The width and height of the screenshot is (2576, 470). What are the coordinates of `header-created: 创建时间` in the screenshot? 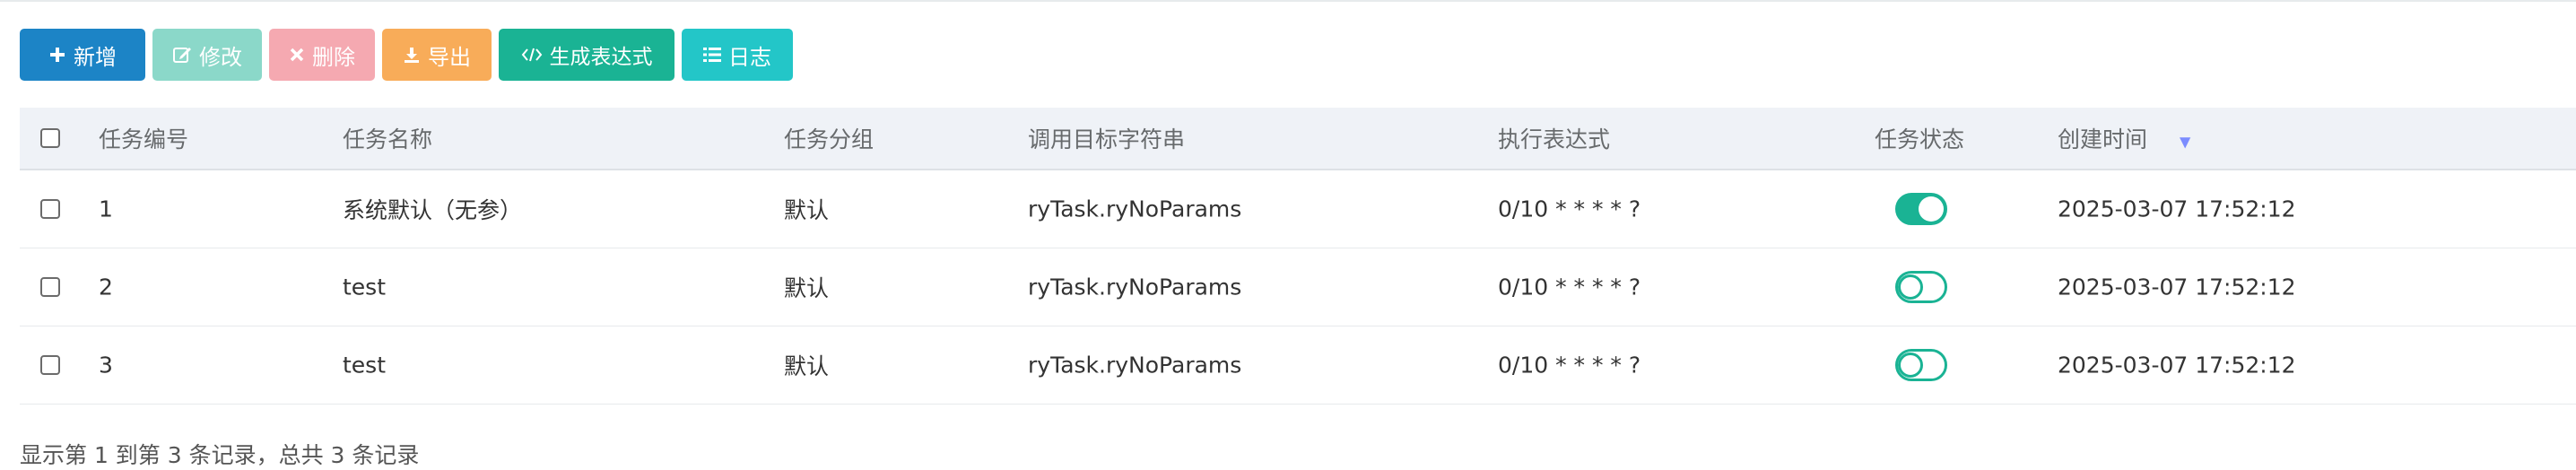 It's located at (2102, 138).